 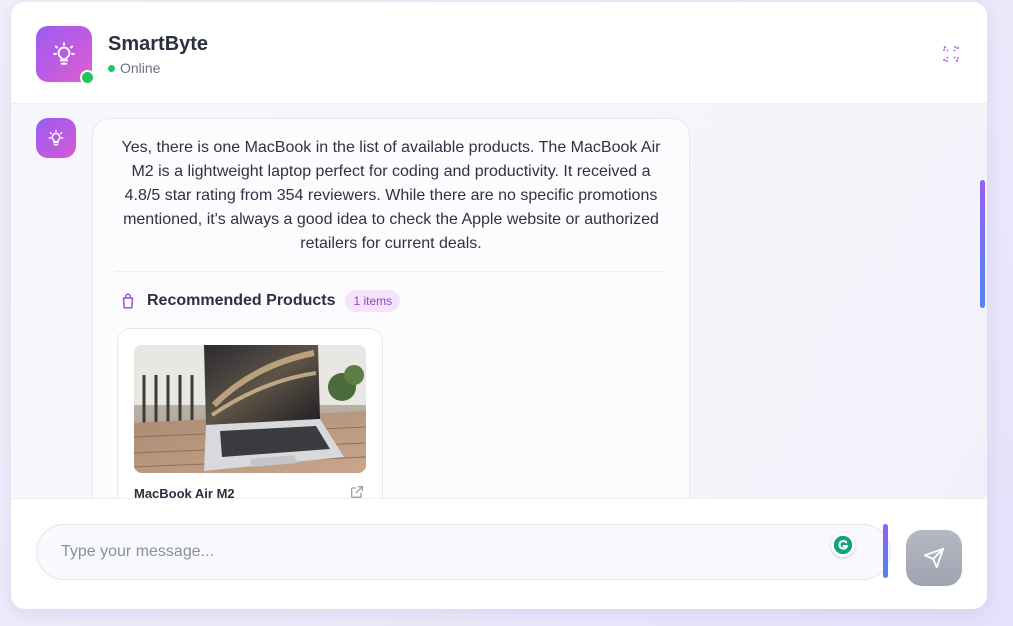 I want to click on recommendations-title: Recommended Products, so click(x=241, y=300).